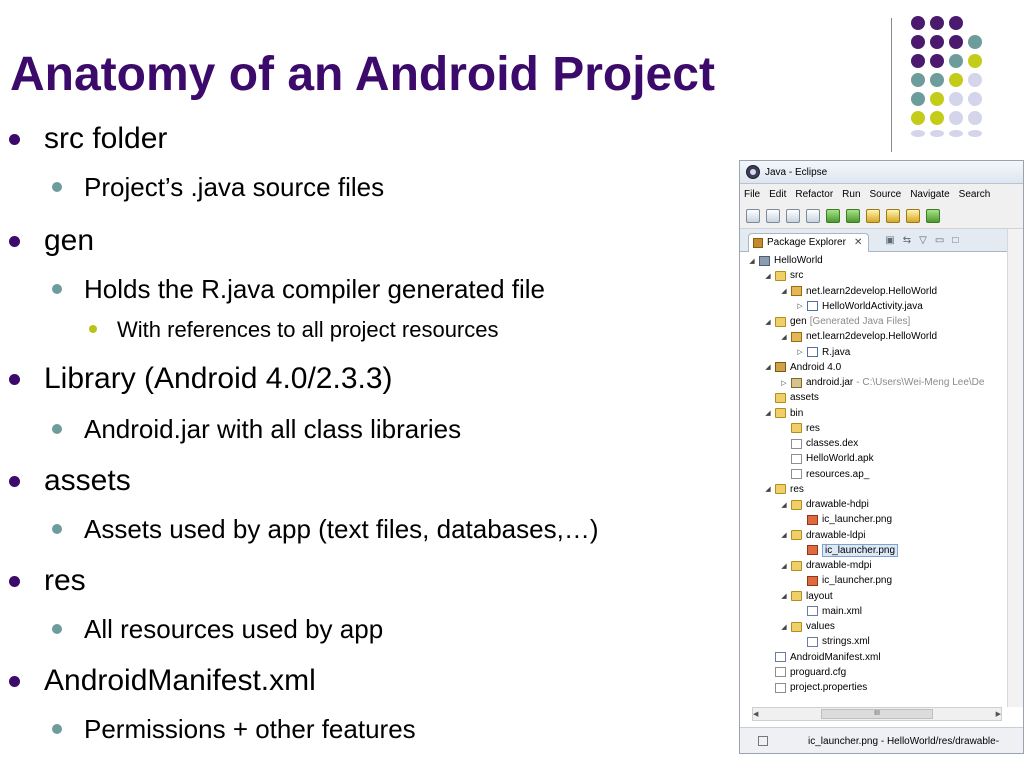 The width and height of the screenshot is (1024, 768). What do you see at coordinates (815, 687) in the screenshot?
I see `tree-item: project.properties` at bounding box center [815, 687].